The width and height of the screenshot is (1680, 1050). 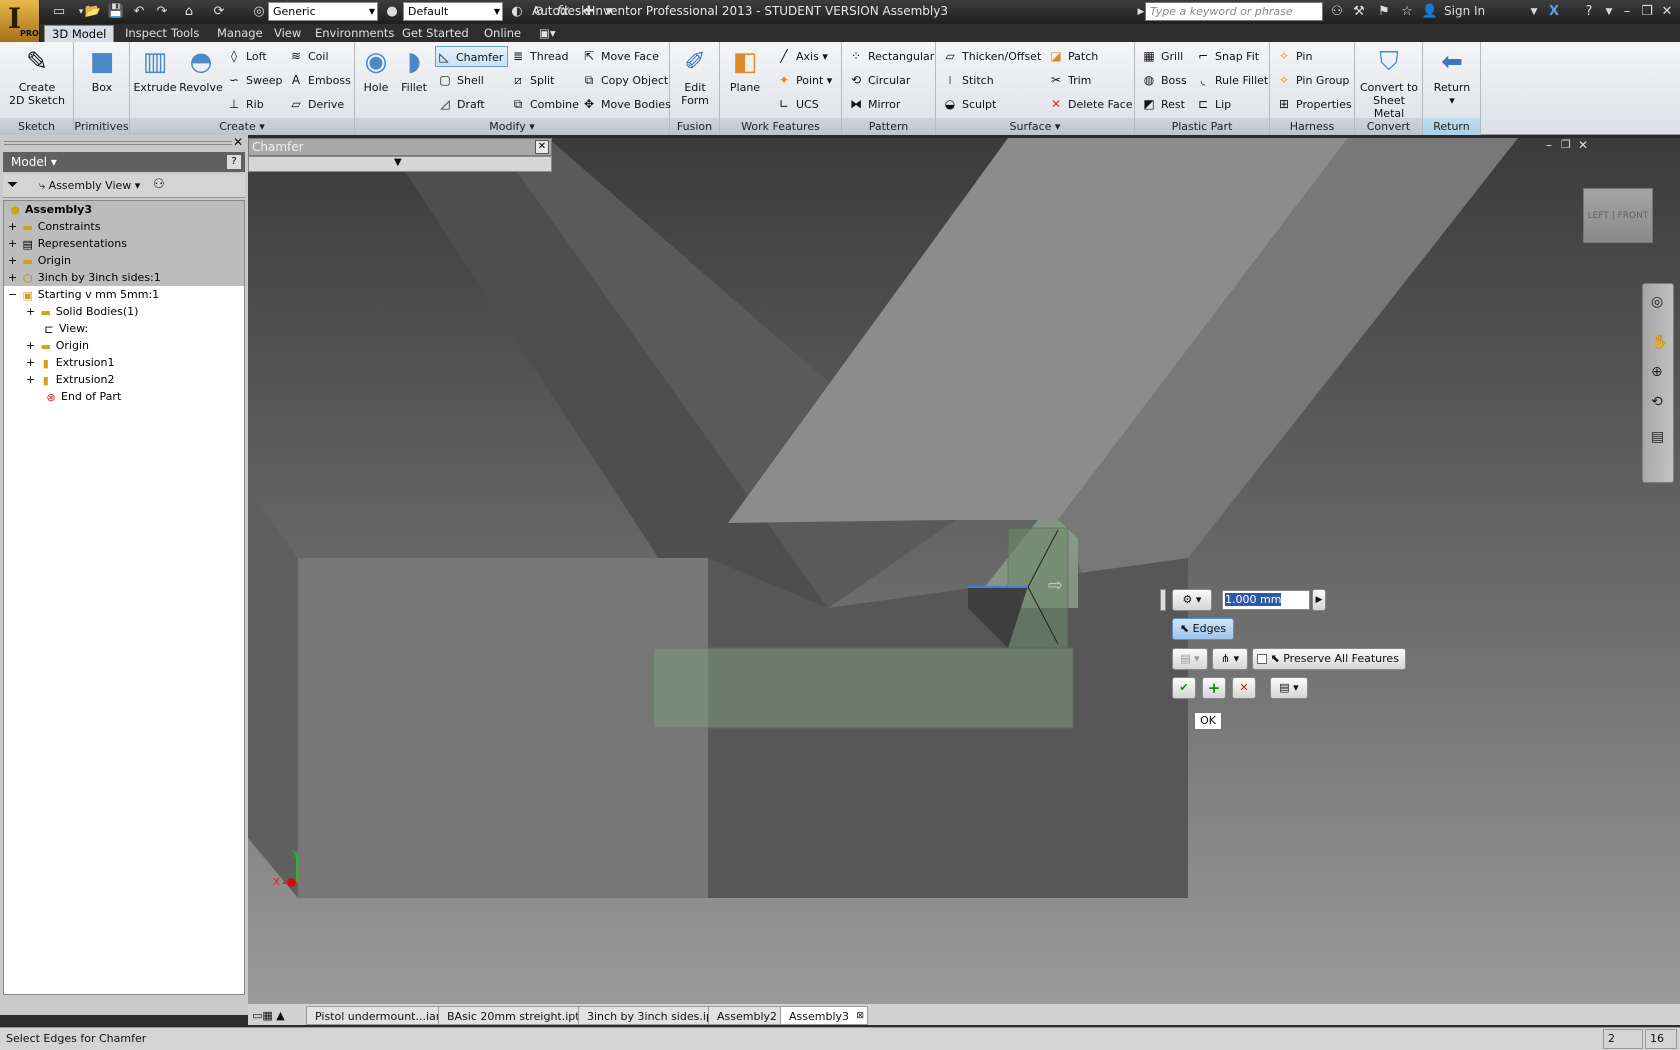 I want to click on move-face-button: ⇱ Move Face, so click(x=620, y=56).